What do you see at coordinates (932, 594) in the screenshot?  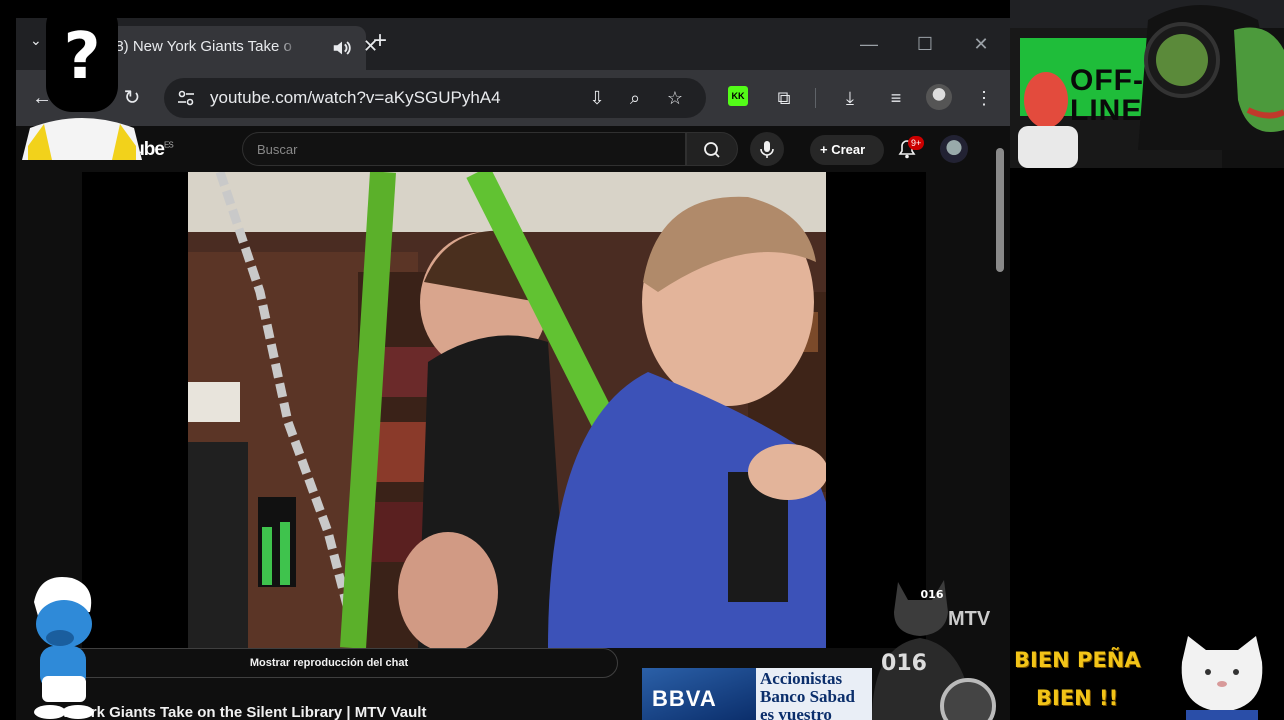 I see `cat-hat-number: 016` at bounding box center [932, 594].